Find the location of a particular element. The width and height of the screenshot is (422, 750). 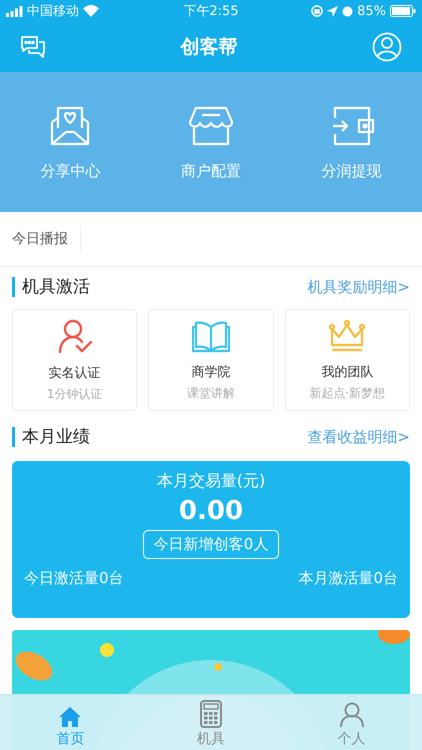

crown-icon is located at coordinates (347, 335).